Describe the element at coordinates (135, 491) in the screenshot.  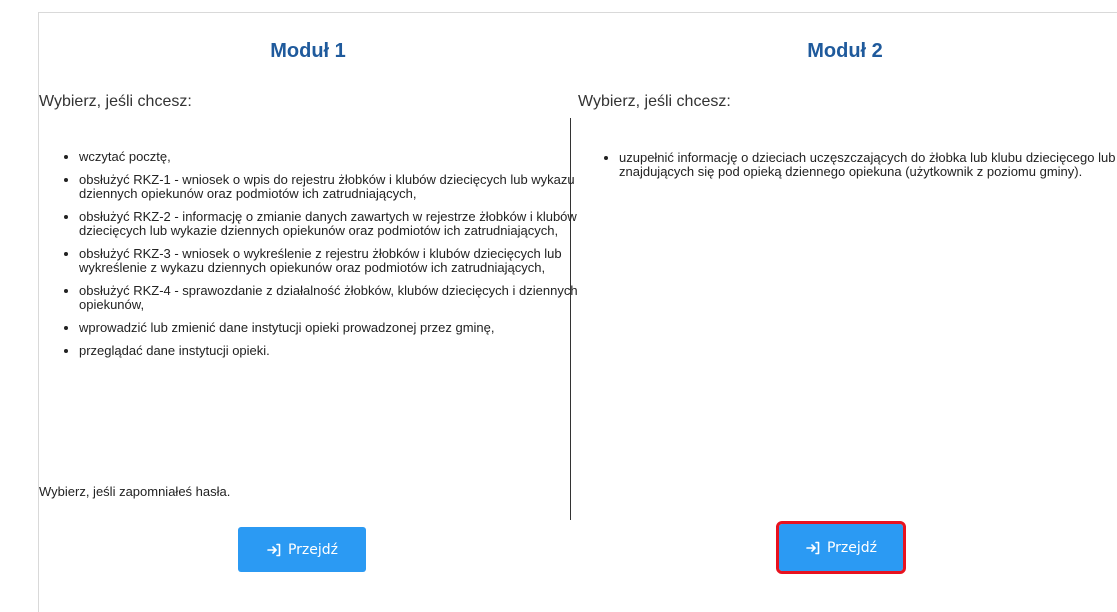
I see `forgot-password-text: Wybierz, jeśli zapomniałeś hasła.` at that location.